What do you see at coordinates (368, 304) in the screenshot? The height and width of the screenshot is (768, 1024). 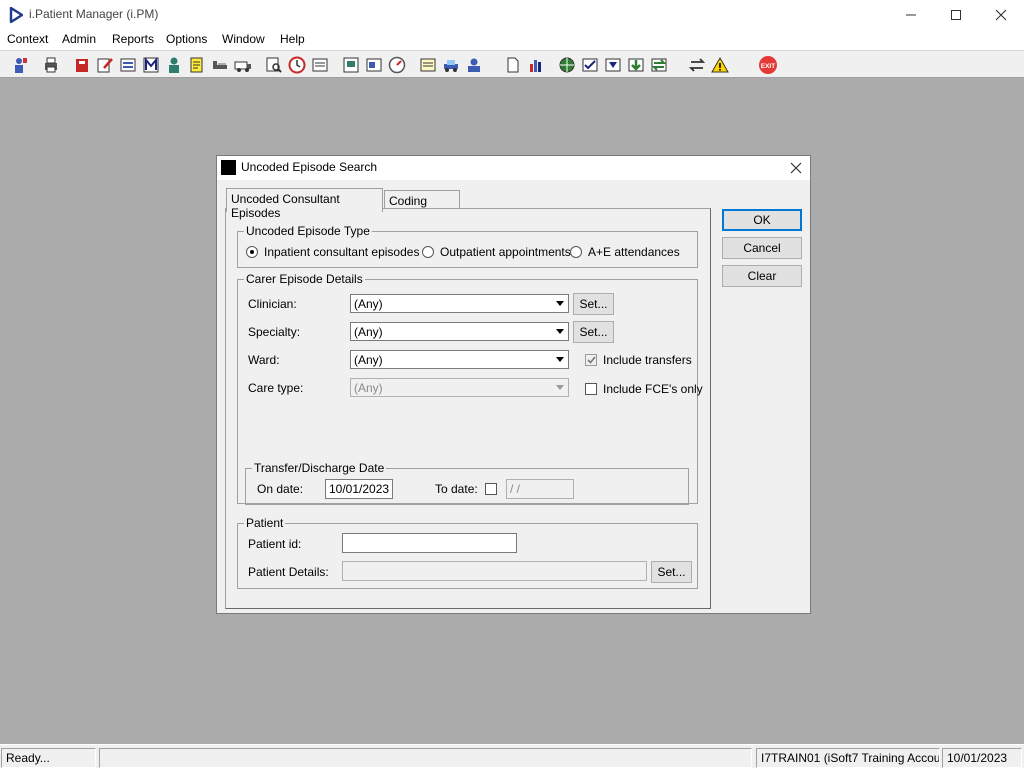 I see `clinician-value: (Any)` at bounding box center [368, 304].